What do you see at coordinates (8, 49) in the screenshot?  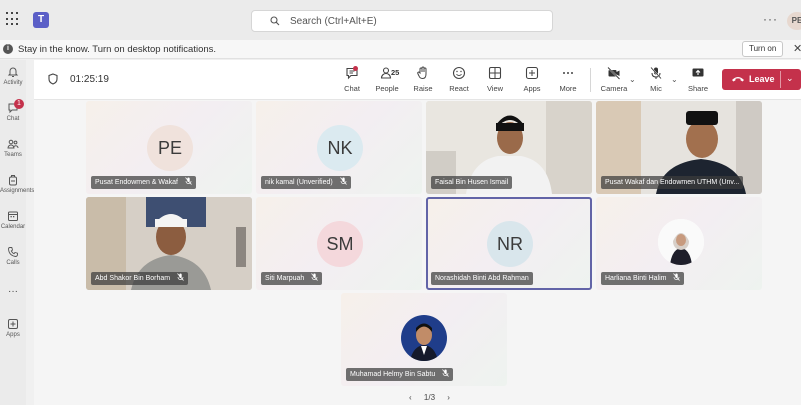 I see `info-icon: i` at bounding box center [8, 49].